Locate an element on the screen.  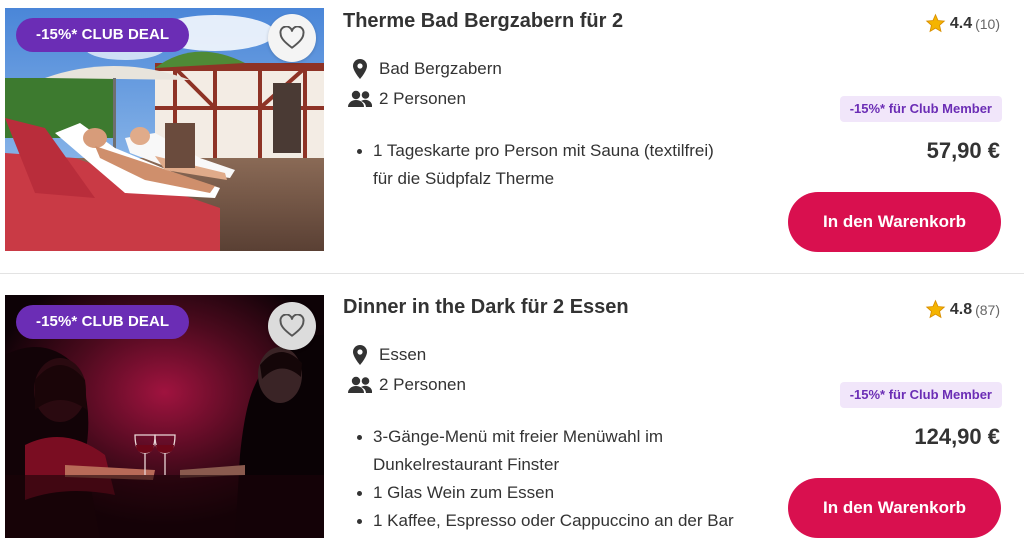
product-rating: 4.8 (87) is located at coordinates (962, 309).